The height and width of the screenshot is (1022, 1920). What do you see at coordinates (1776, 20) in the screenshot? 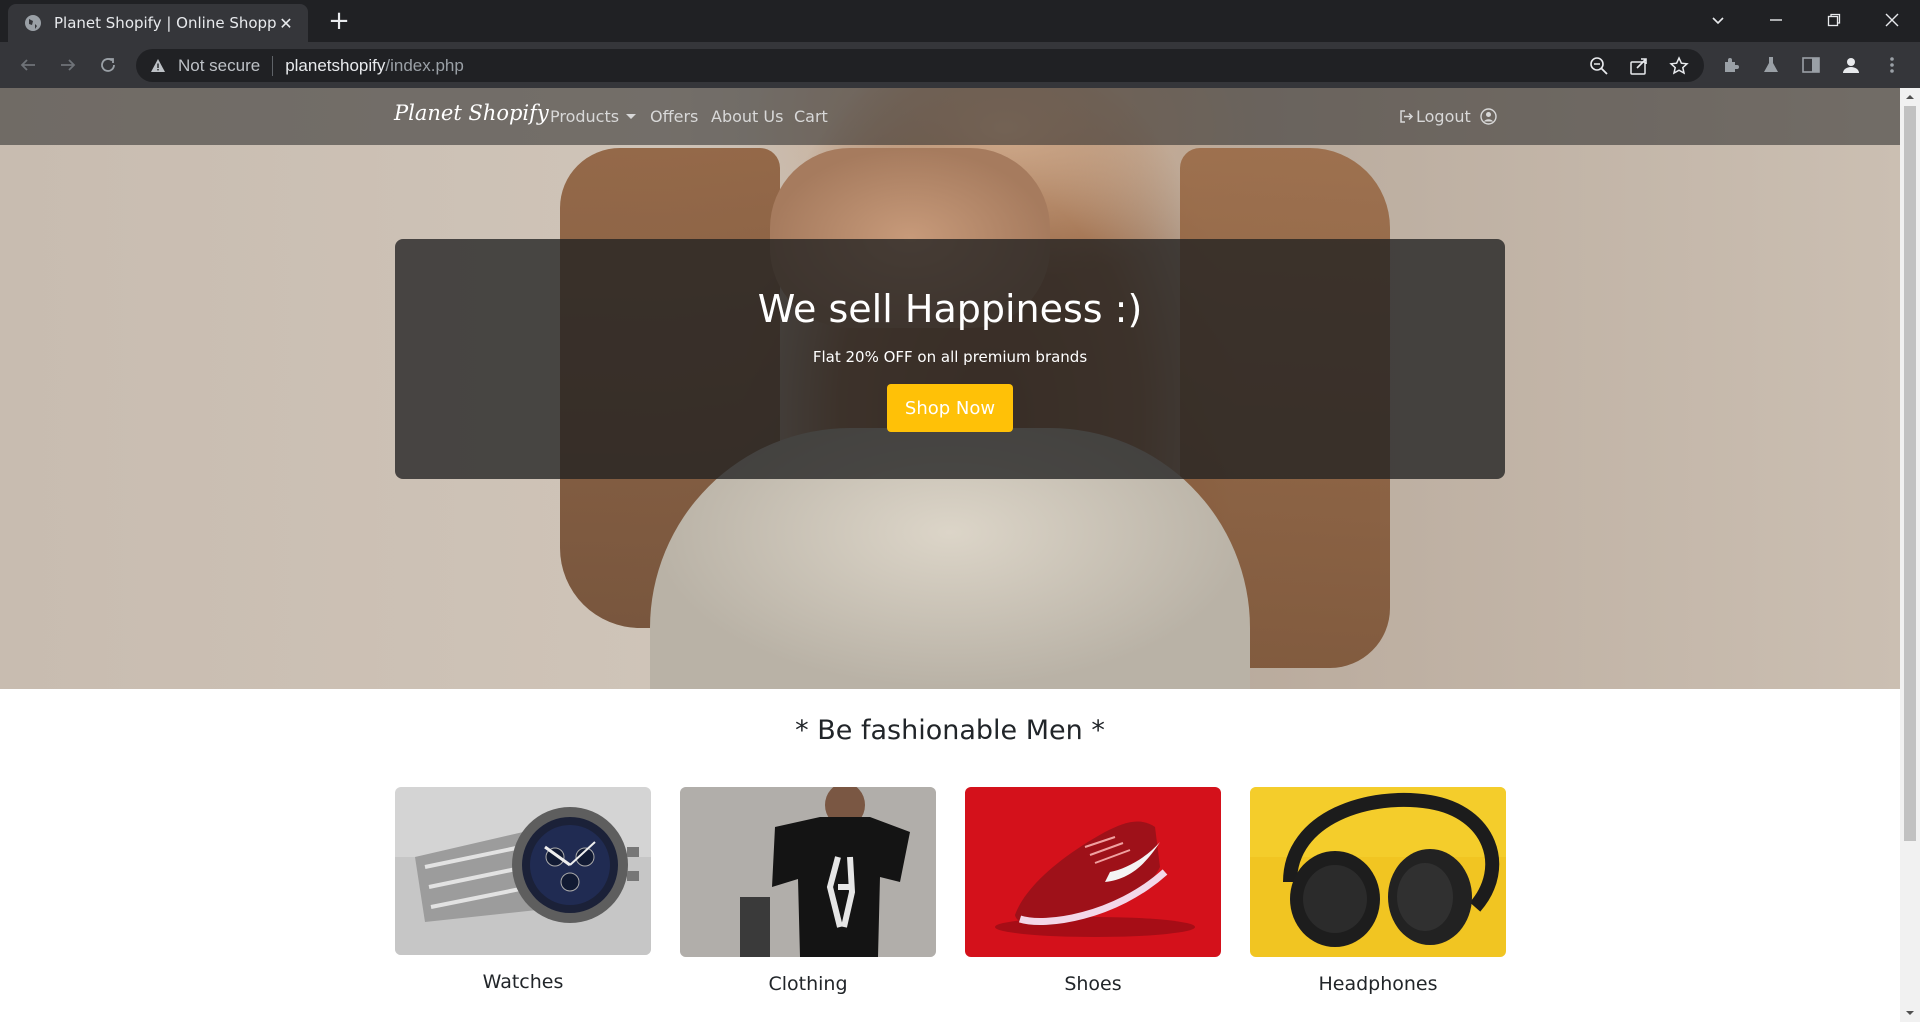
I see `minimize-button` at bounding box center [1776, 20].